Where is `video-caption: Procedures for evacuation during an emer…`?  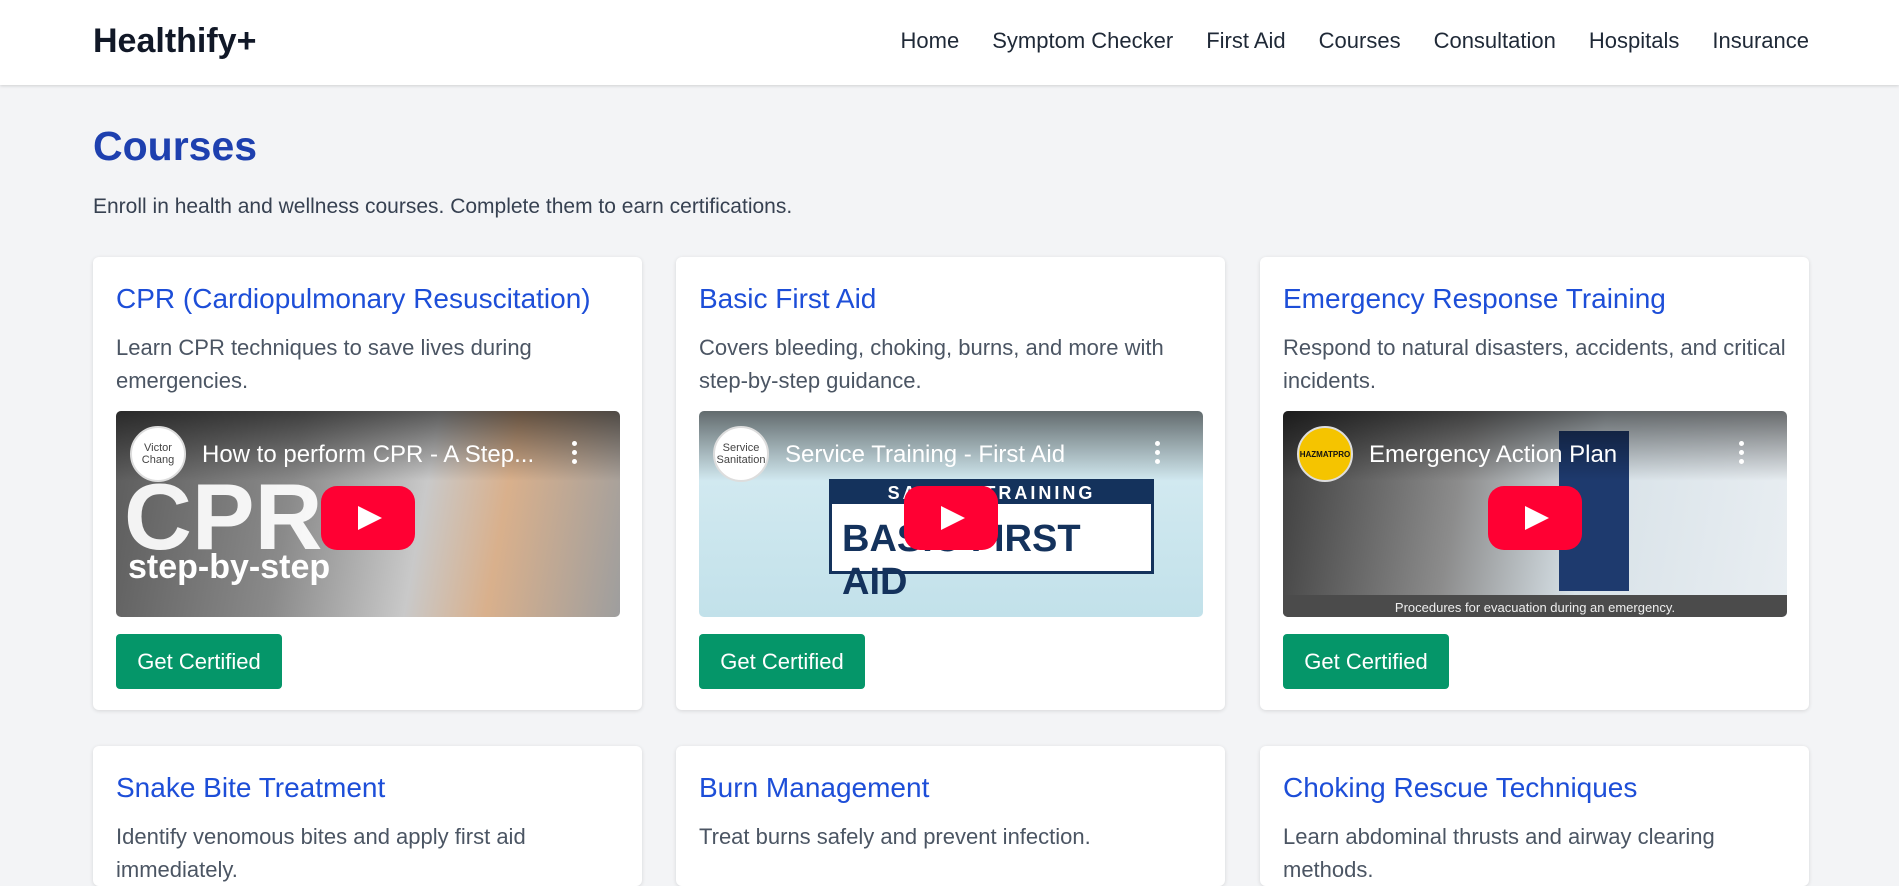
video-caption: Procedures for evacuation during an emer… is located at coordinates (1535, 606).